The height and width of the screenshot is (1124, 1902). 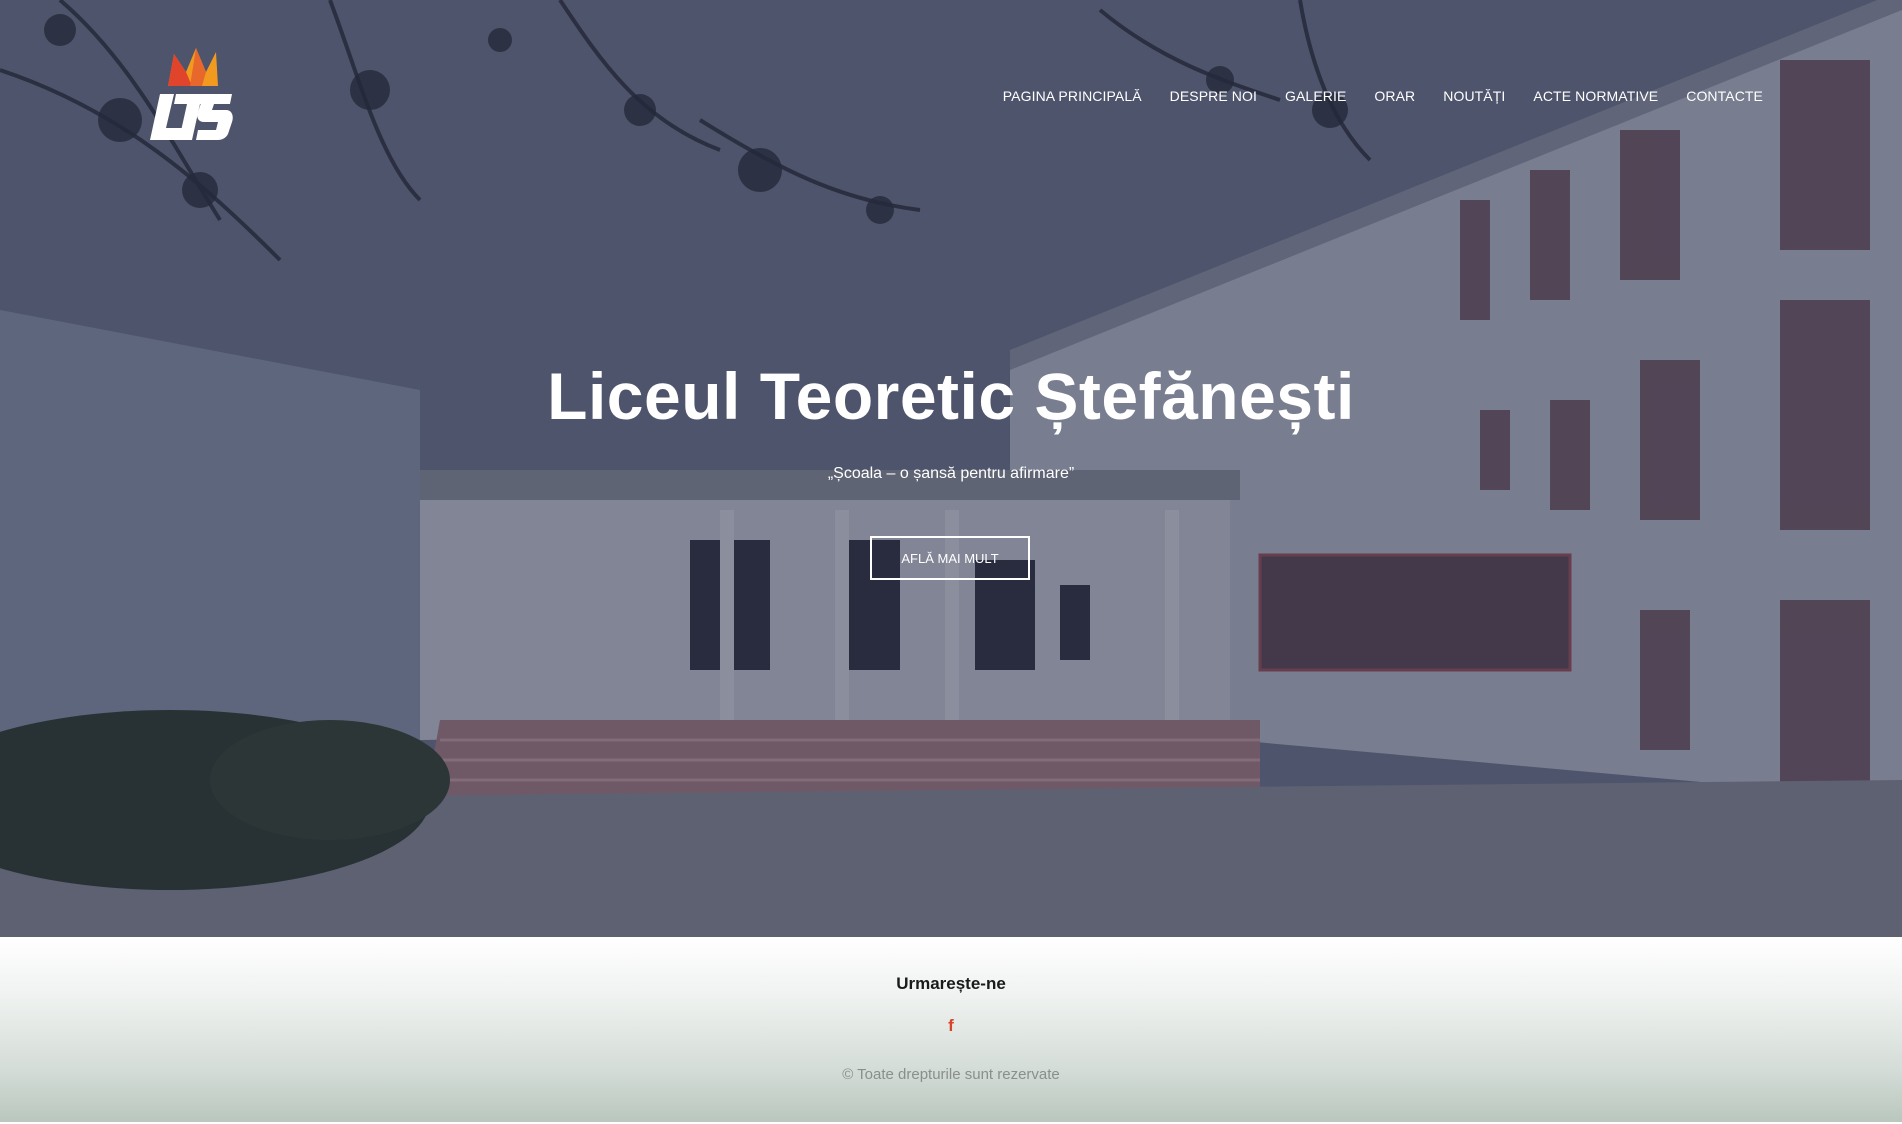 What do you see at coordinates (1724, 96) in the screenshot?
I see `nav-item-contacts: CONTACTE` at bounding box center [1724, 96].